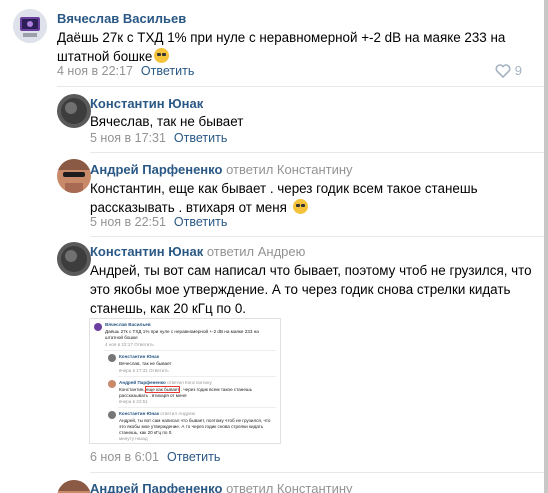 This screenshot has width=548, height=493. Describe the element at coordinates (139, 356) in the screenshot. I see `embedded-author: Константин Юнак` at that location.